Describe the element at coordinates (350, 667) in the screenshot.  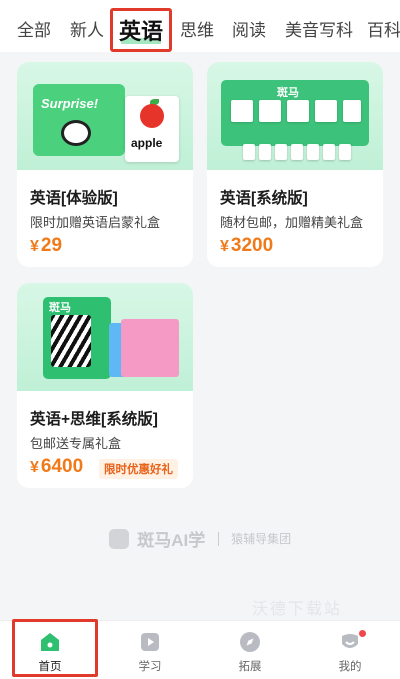
I see `nav-label: 我的` at that location.